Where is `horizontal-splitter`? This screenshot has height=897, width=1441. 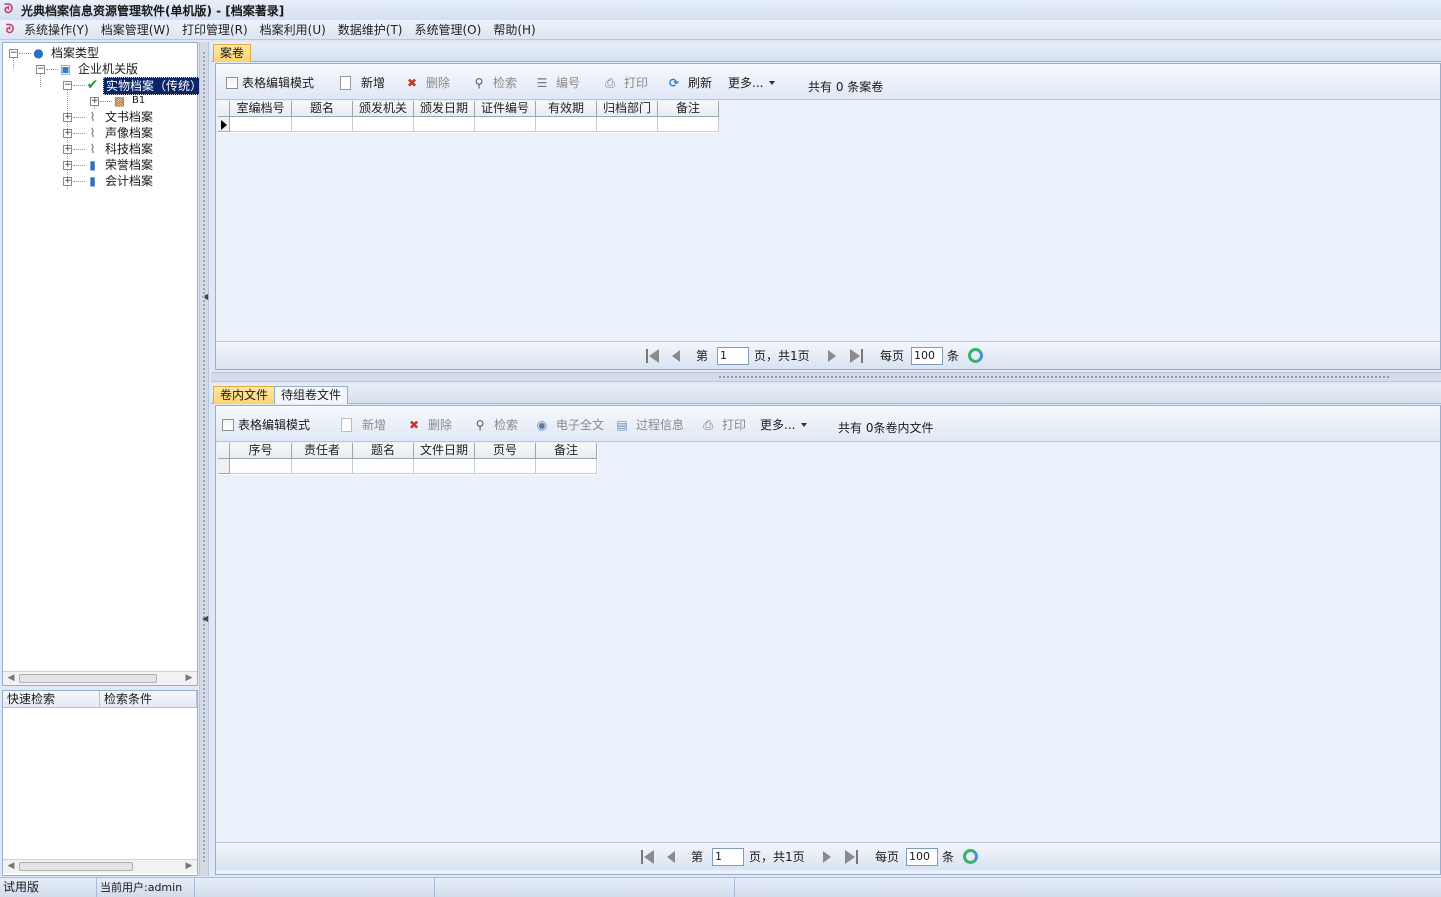
horizontal-splitter is located at coordinates (826, 377).